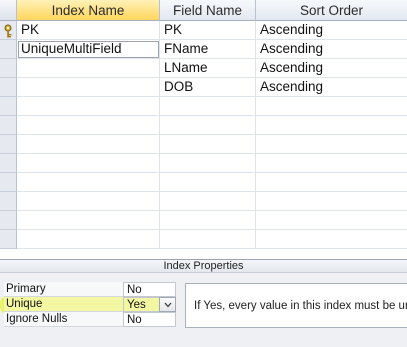 The image size is (407, 347). What do you see at coordinates (88, 10) in the screenshot?
I see `column-header-index-name: Index Name` at bounding box center [88, 10].